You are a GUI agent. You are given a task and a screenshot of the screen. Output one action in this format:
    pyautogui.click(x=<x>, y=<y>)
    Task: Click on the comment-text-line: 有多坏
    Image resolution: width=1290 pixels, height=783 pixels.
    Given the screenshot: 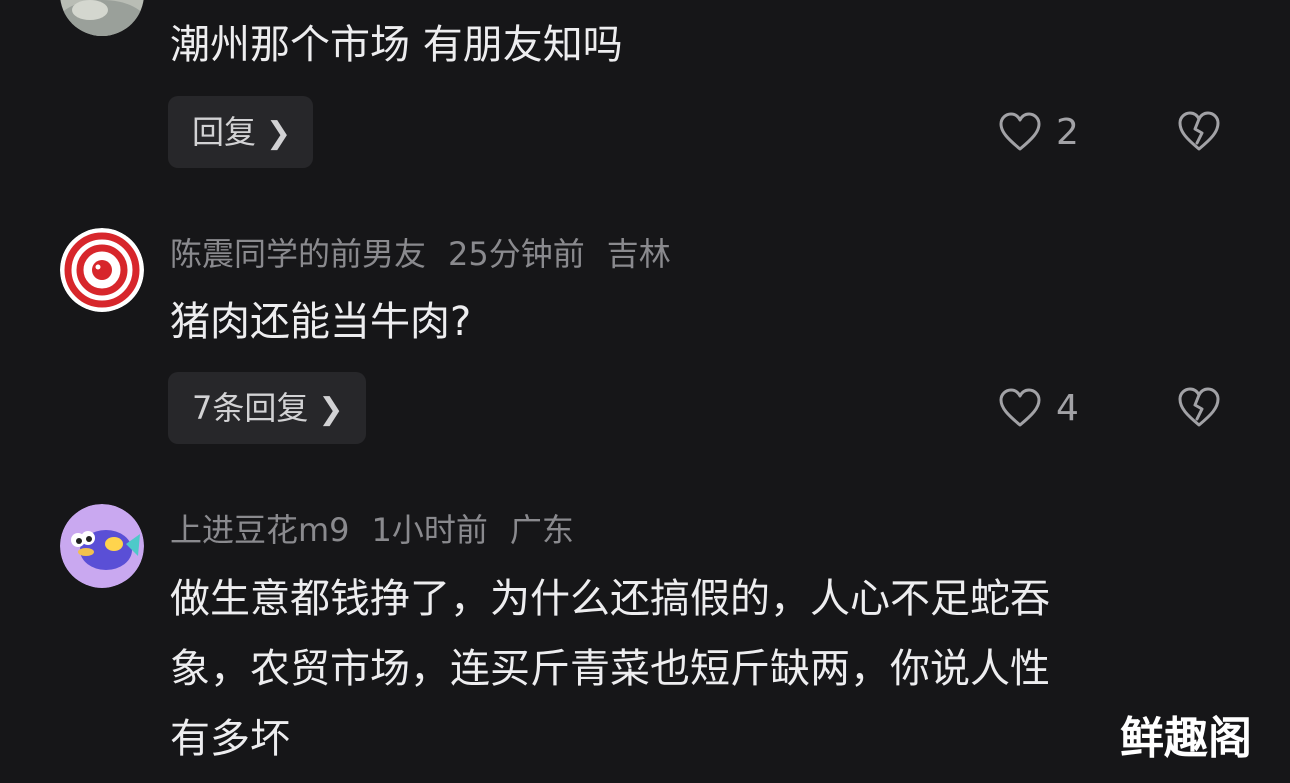 What is the action you would take?
    pyautogui.click(x=230, y=739)
    